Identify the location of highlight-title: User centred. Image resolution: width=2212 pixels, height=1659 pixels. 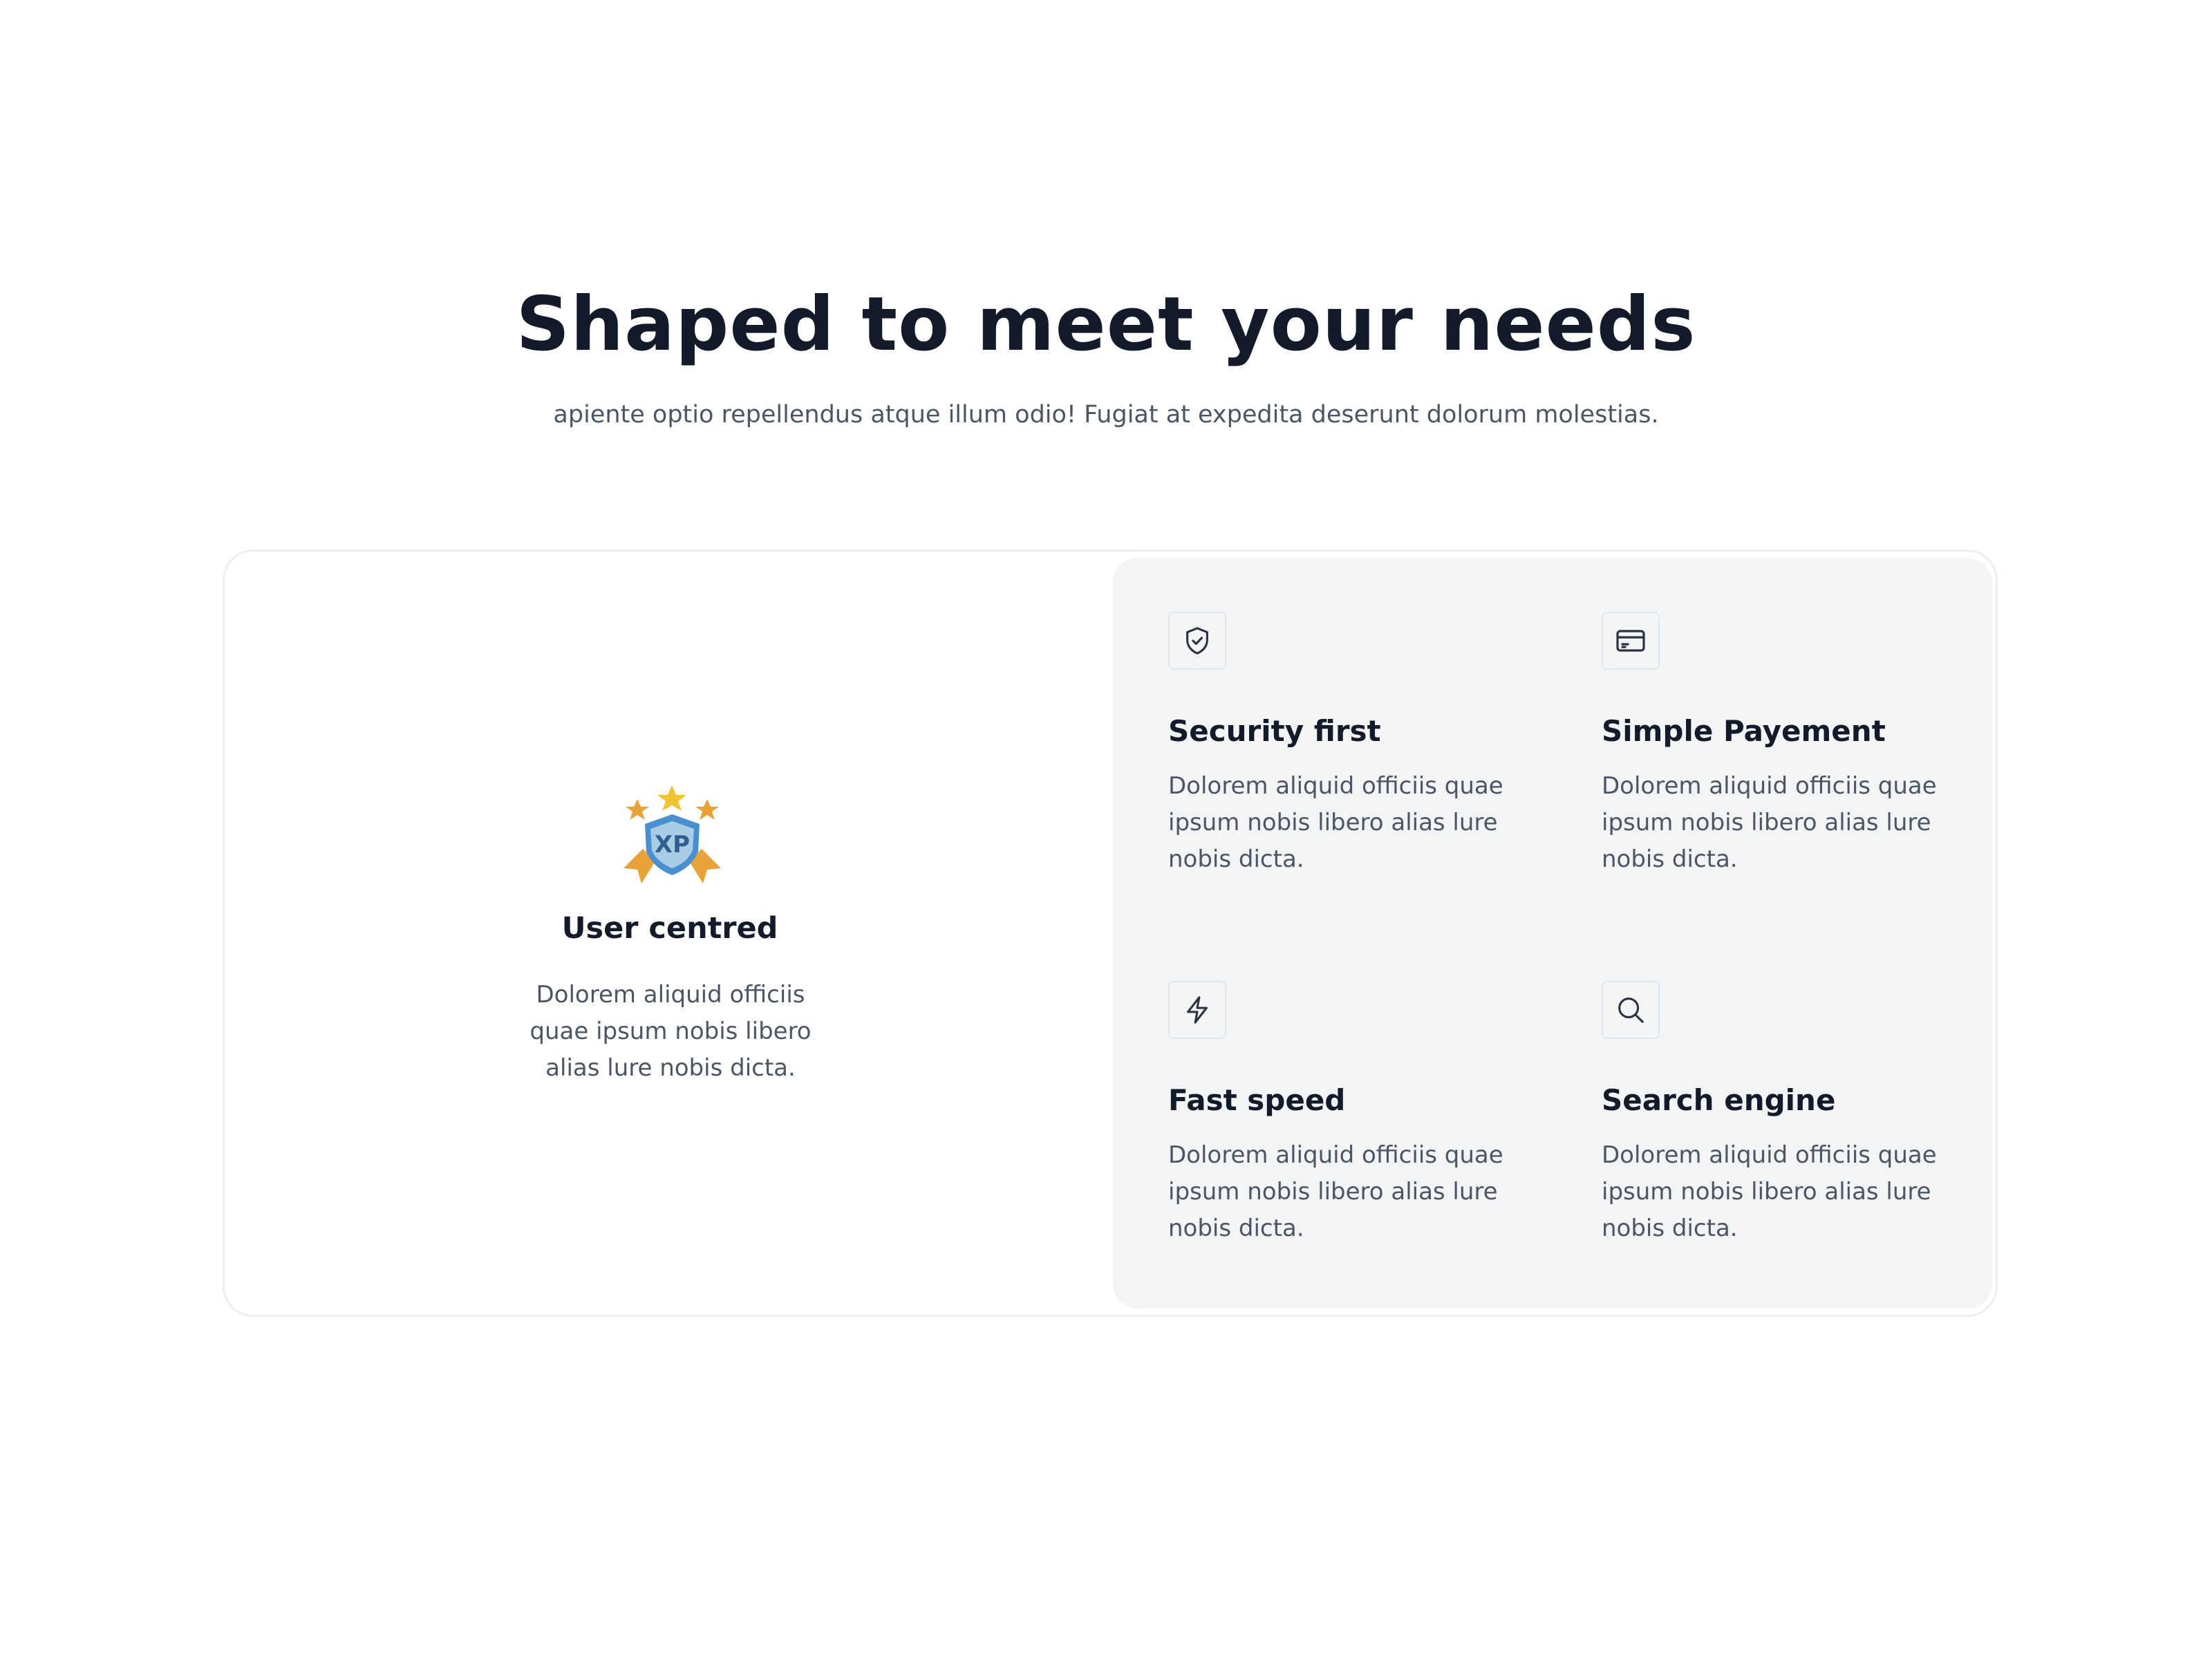
(670, 929).